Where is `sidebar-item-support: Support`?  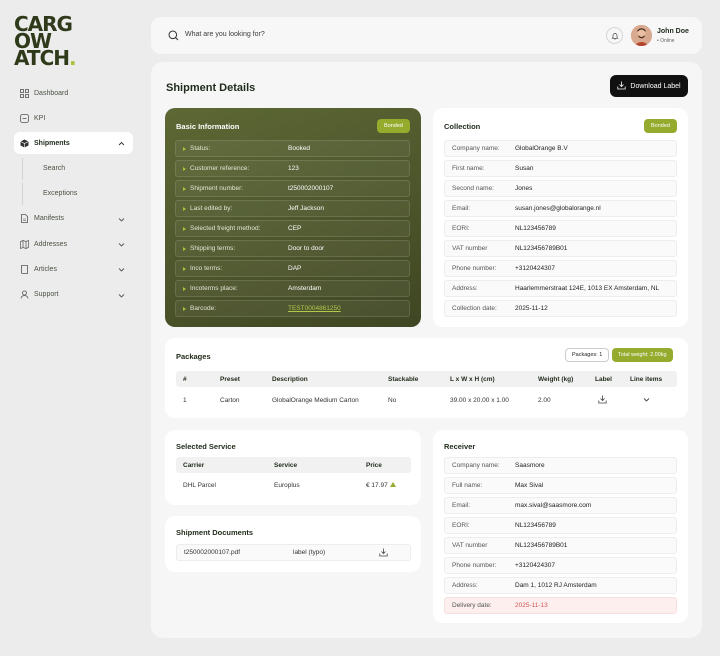
sidebar-item-support: Support is located at coordinates (73, 295).